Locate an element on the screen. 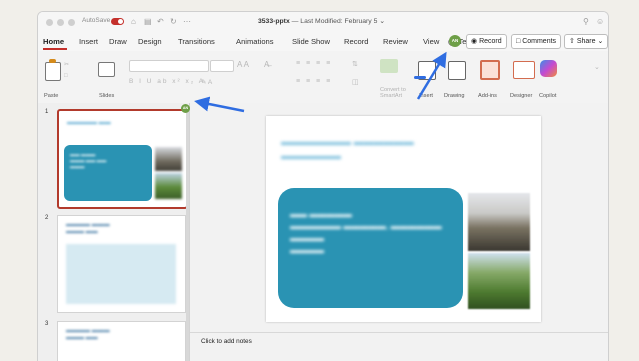 The image size is (639, 361). slide-thumbnail-1: ▬▬▬▬▬ ▬▬ ▬▬ ▬▬▬ ▬▬▬ ▬▬ ▬▬ ▬▬▬ is located at coordinates (122, 159).